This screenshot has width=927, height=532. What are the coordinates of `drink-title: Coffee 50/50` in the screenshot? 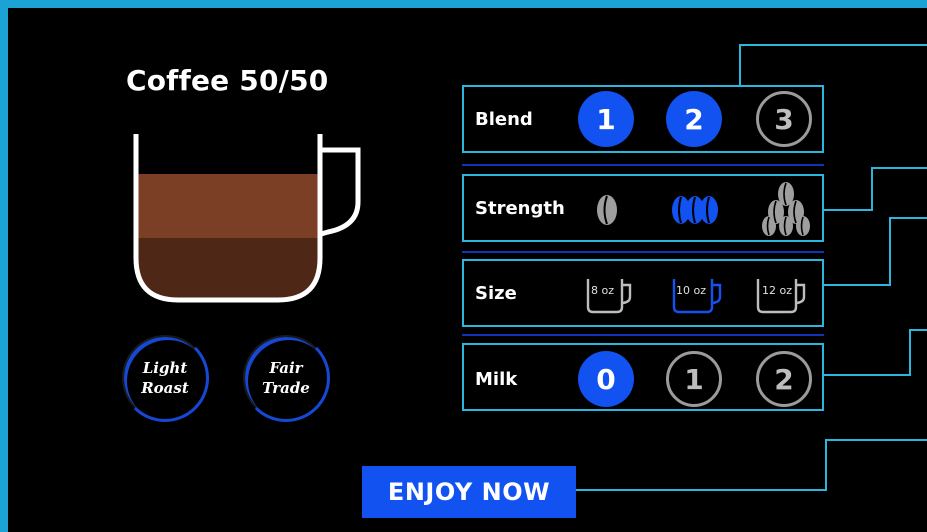 It's located at (227, 80).